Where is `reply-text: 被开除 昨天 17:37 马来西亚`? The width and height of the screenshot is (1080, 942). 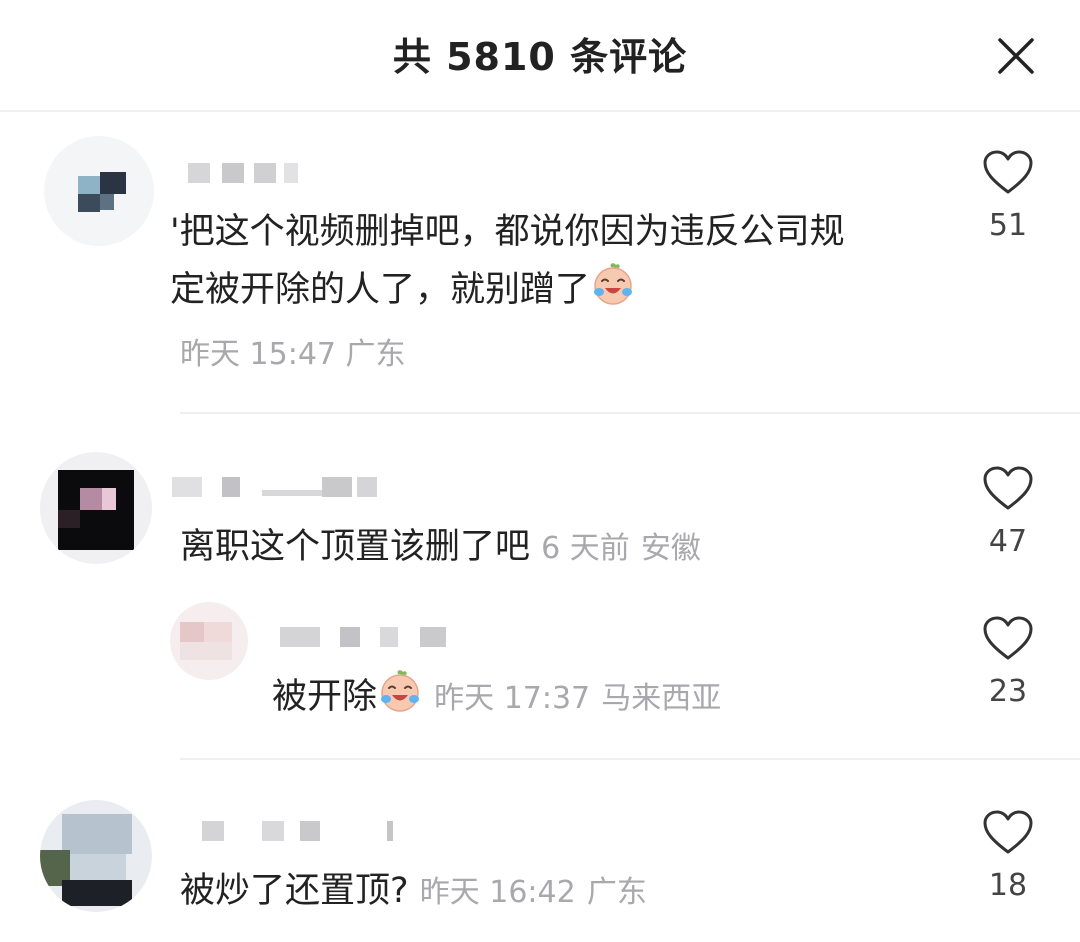
reply-text: 被开除 昨天 17:37 马来西亚 is located at coordinates (617, 698).